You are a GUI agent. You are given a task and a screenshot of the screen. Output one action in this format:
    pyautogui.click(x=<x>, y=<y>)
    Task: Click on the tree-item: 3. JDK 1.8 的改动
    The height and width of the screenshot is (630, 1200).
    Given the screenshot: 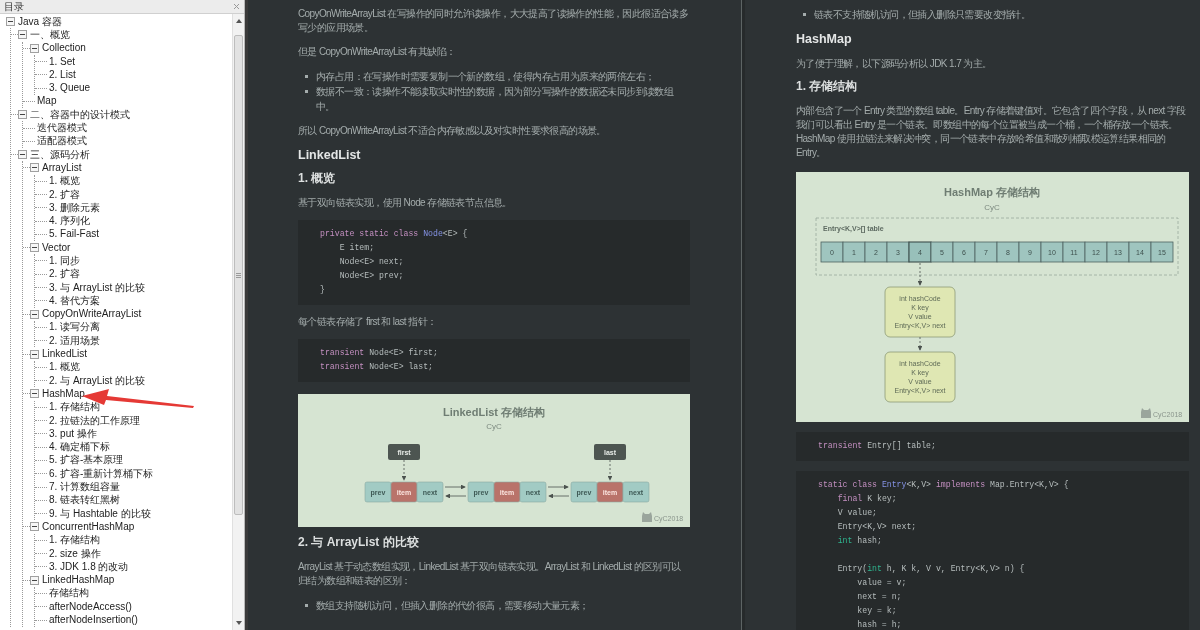 What is the action you would take?
    pyautogui.click(x=89, y=566)
    